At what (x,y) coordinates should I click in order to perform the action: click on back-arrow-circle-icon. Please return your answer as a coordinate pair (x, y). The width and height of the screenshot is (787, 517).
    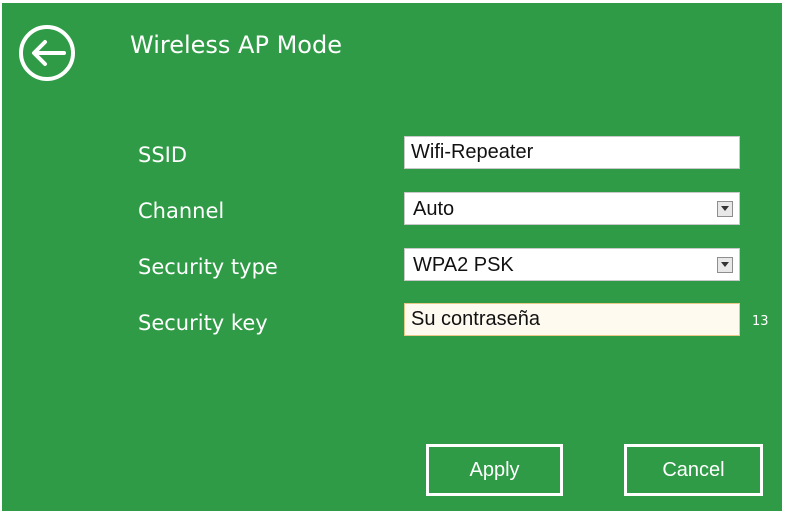
    Looking at the image, I should click on (47, 53).